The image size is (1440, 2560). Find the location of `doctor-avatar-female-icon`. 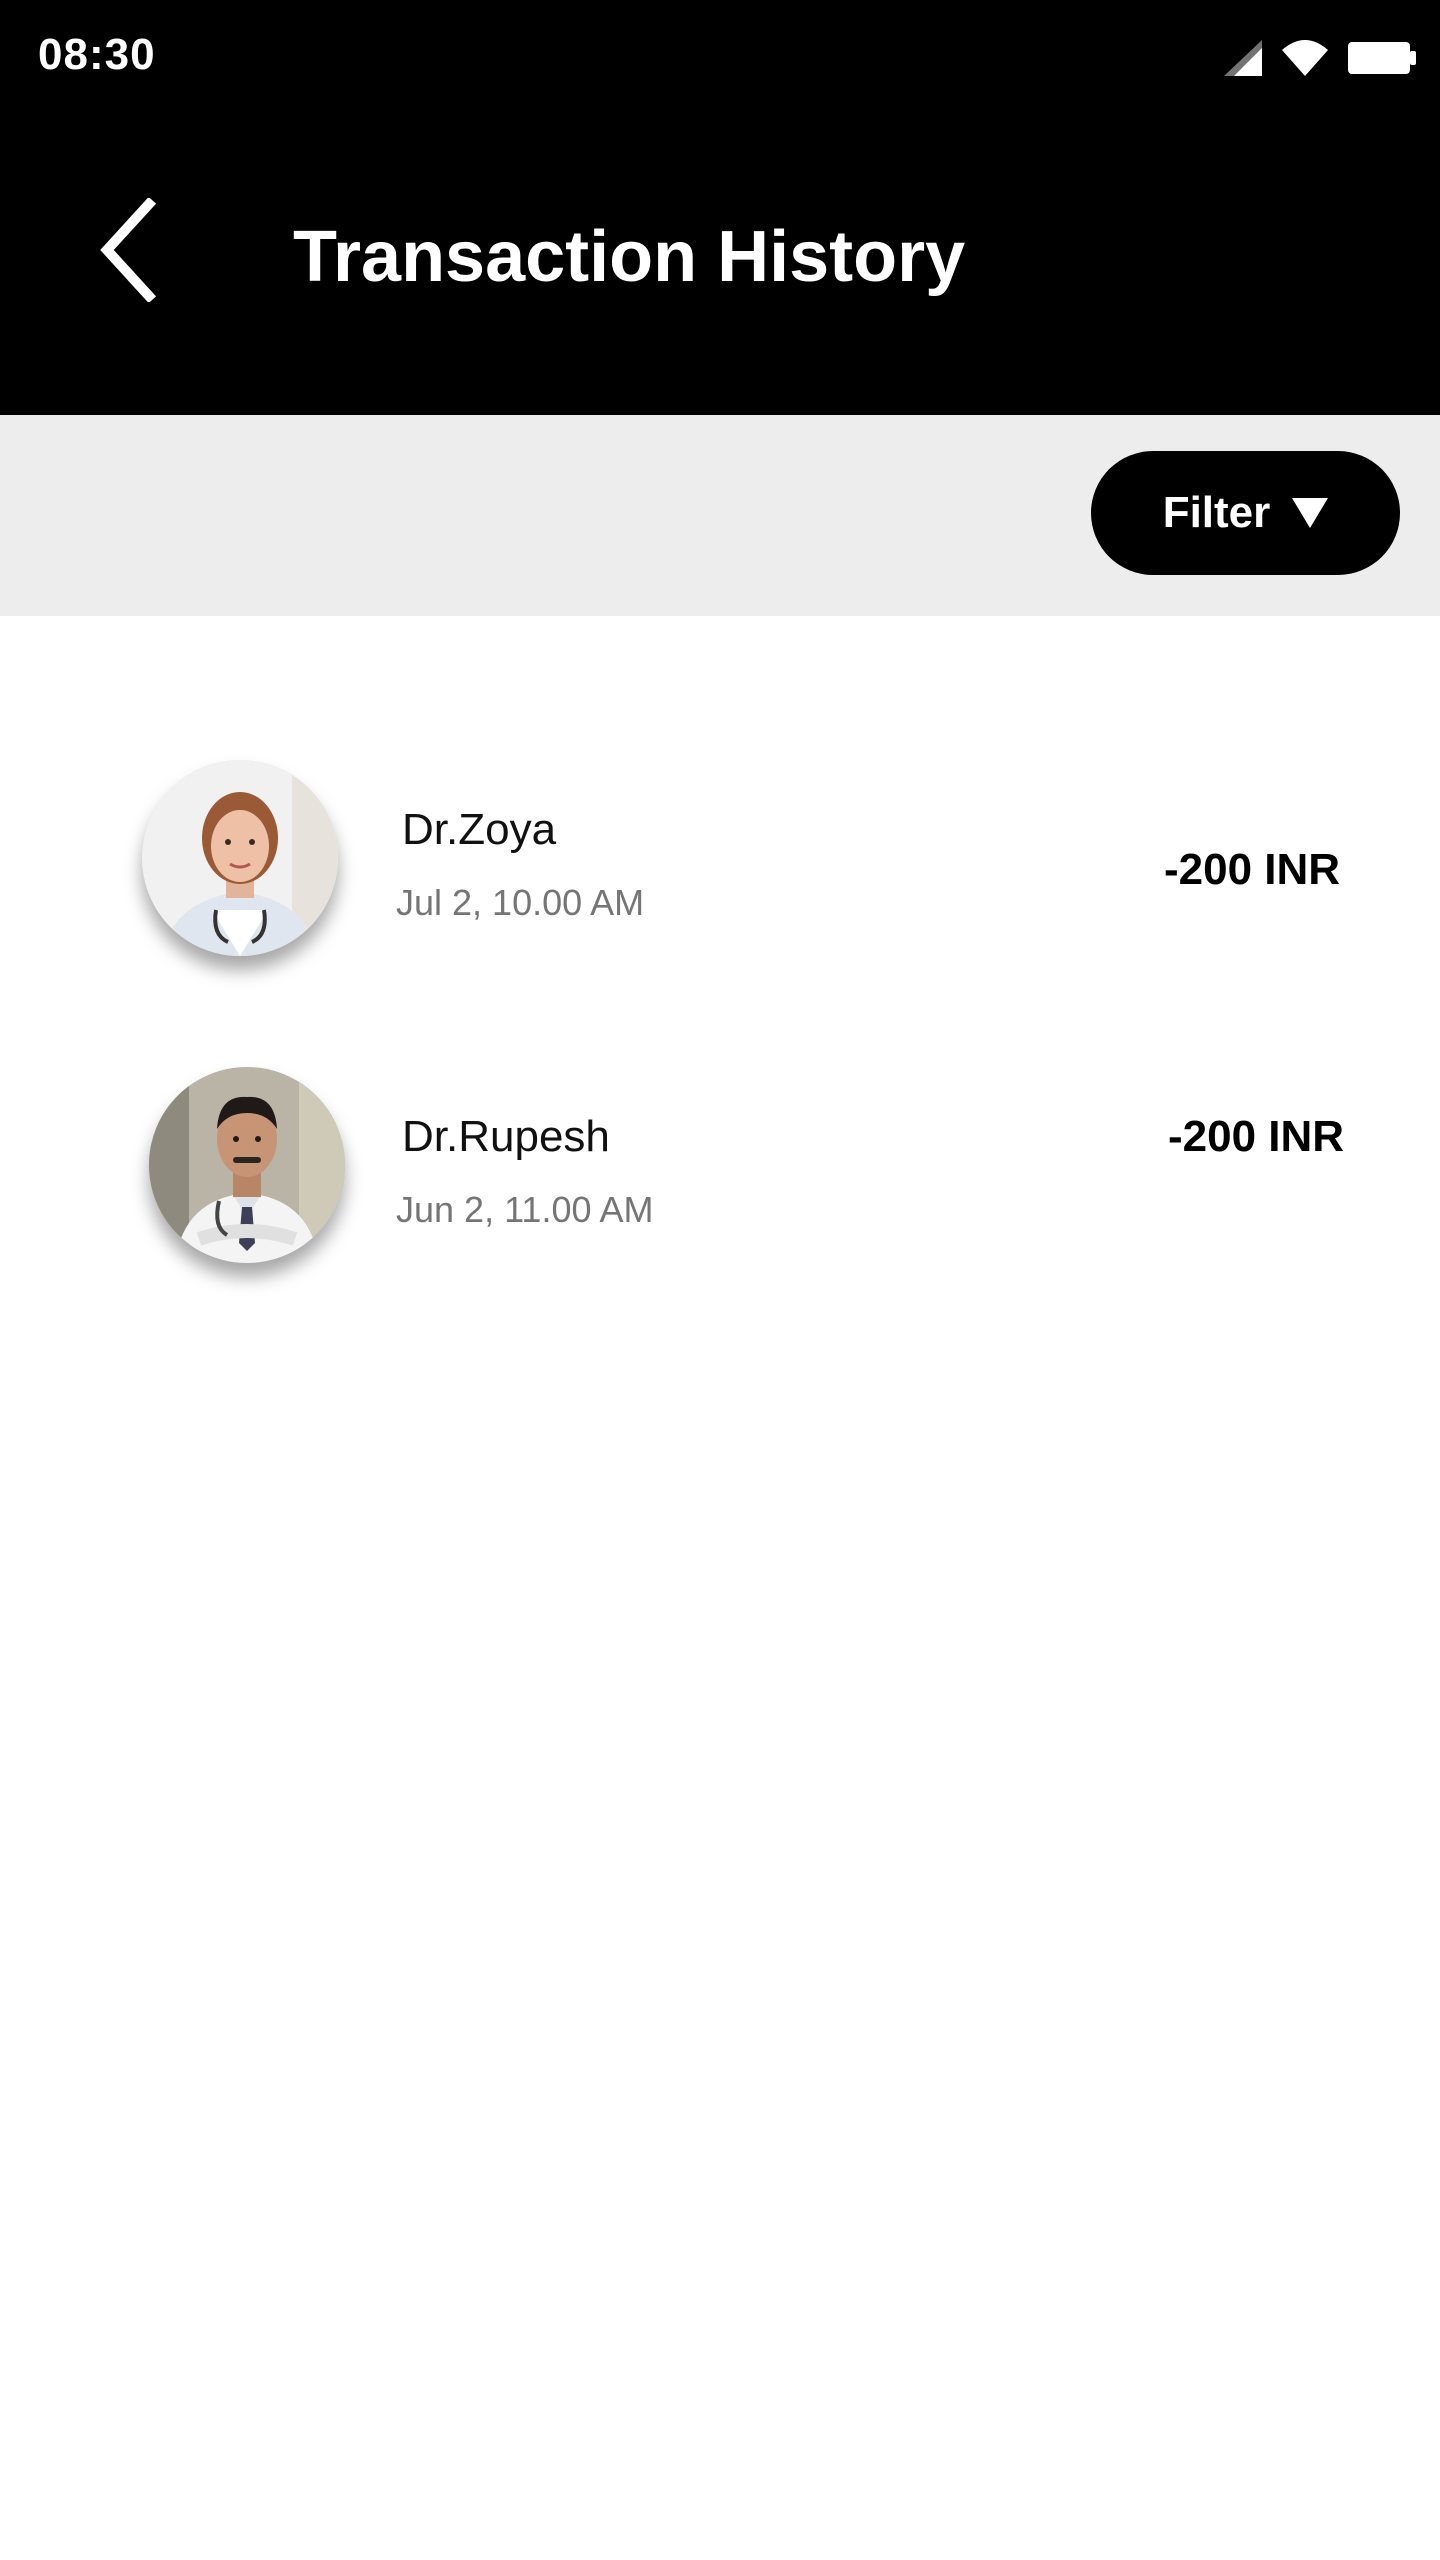

doctor-avatar-female-icon is located at coordinates (240, 858).